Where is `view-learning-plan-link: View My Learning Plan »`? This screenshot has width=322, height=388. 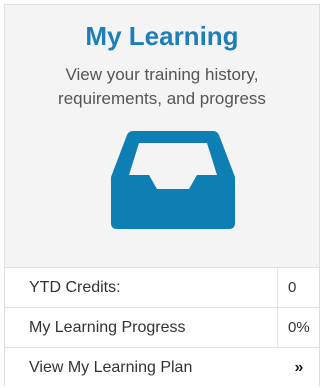 view-learning-plan-link: View My Learning Plan » is located at coordinates (162, 367).